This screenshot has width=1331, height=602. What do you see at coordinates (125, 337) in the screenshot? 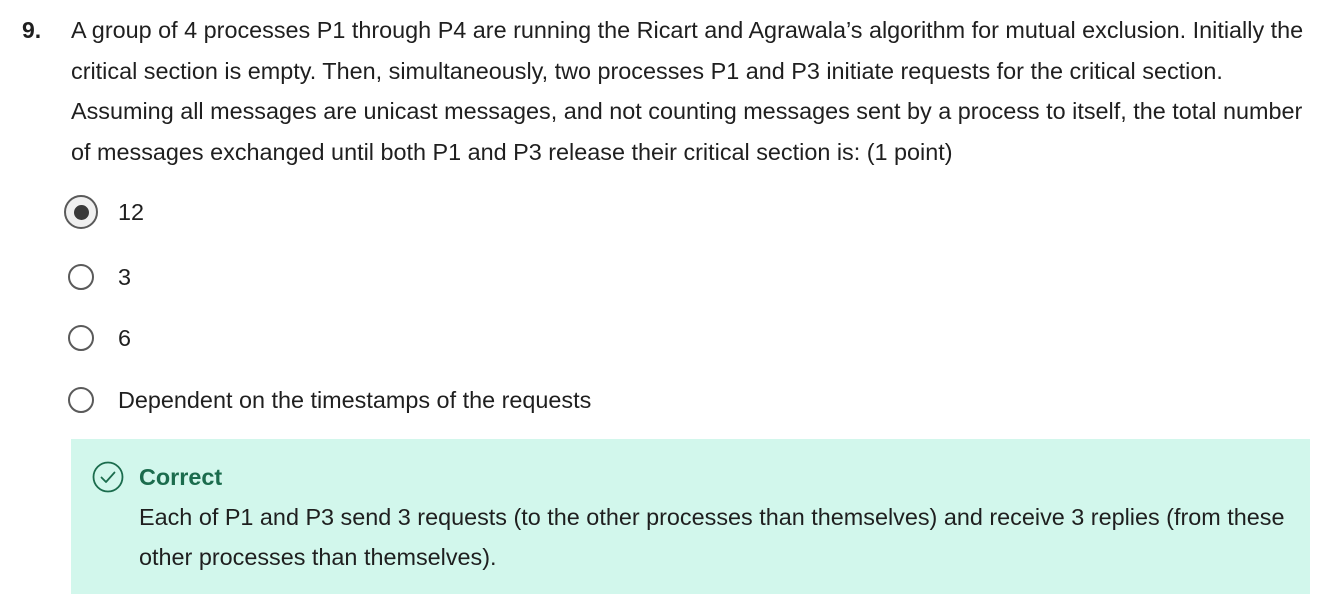
I see `option-label: 6` at bounding box center [125, 337].